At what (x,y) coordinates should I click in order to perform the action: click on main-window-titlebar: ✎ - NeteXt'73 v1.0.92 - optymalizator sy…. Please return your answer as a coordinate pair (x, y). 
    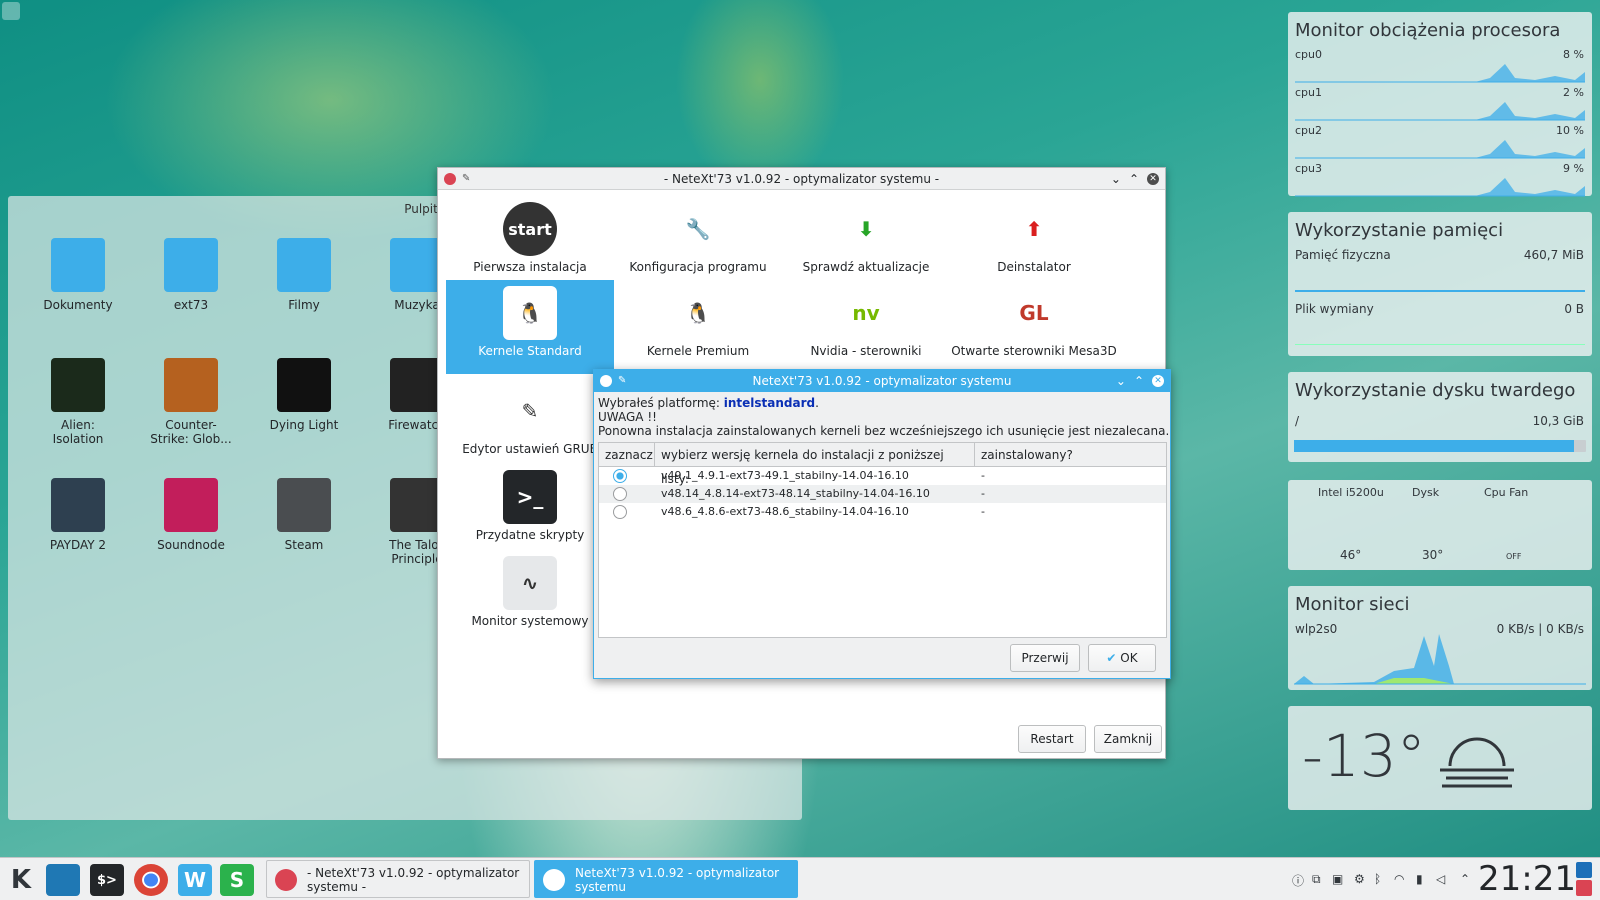
    Looking at the image, I should click on (801, 179).